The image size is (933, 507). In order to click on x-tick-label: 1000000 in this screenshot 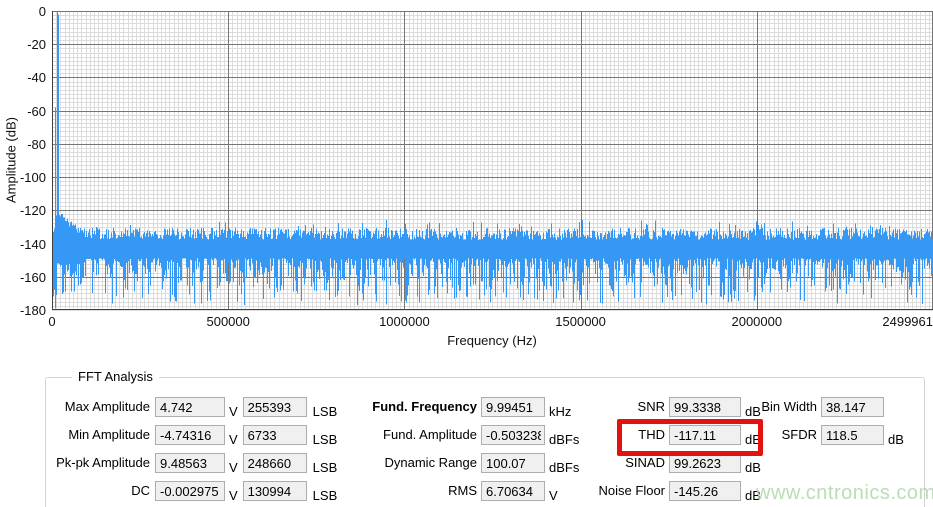, I will do `click(404, 321)`.